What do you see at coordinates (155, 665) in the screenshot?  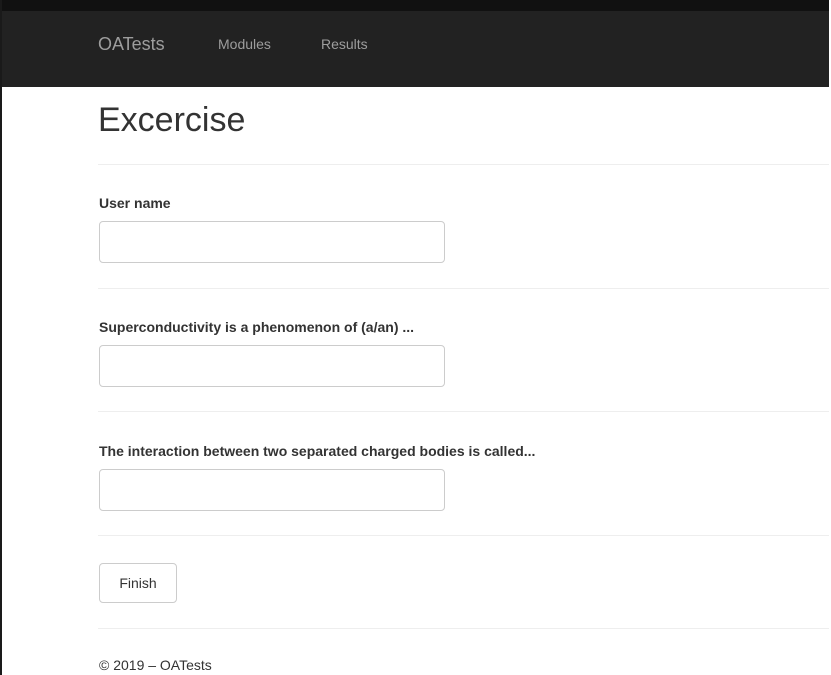 I see `footer-copyright: © 2019 – OATests` at bounding box center [155, 665].